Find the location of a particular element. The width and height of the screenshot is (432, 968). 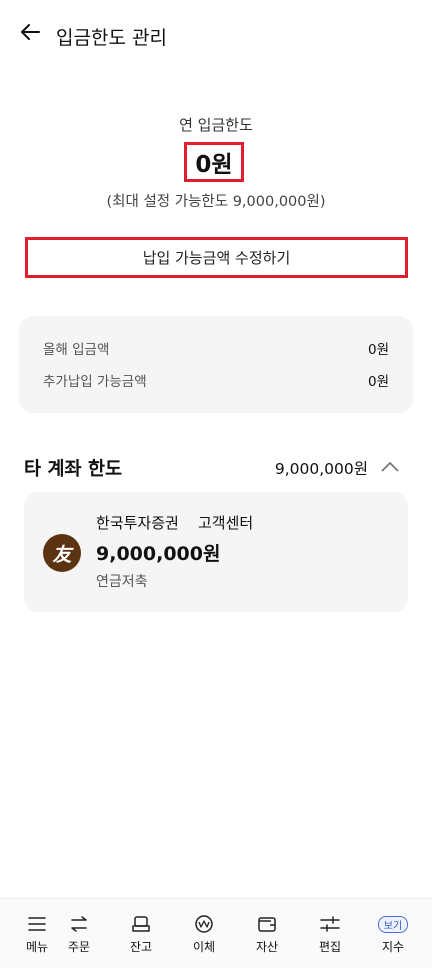

nav-item-edit: 편집 is located at coordinates (330, 936).